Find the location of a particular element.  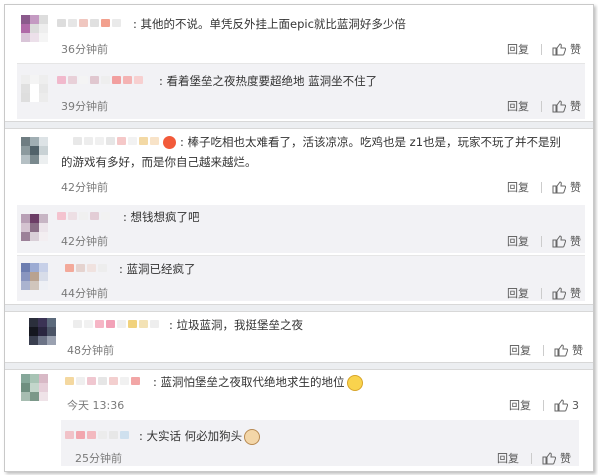

comment-item: : 看着堡垒之夜热度要超绝地 蓝洞坐不住了 39分钟前 回复 赞 is located at coordinates (301, 91).